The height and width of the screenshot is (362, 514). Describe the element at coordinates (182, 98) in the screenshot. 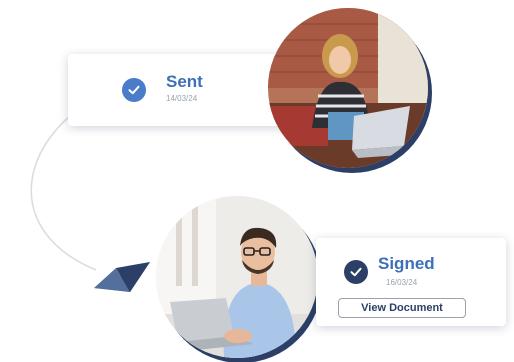

I see `sent-status-date: 14/03/24` at that location.